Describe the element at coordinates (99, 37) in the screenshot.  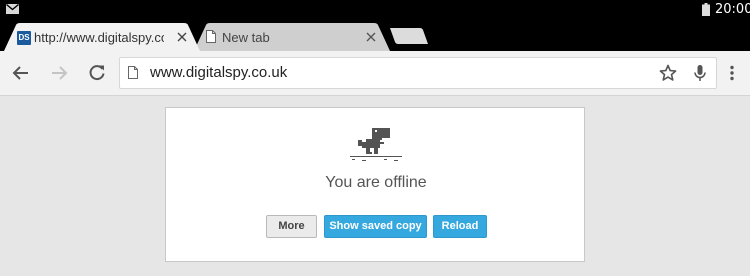
I see `tab-title: http://www.digitalspy.co.uk` at that location.